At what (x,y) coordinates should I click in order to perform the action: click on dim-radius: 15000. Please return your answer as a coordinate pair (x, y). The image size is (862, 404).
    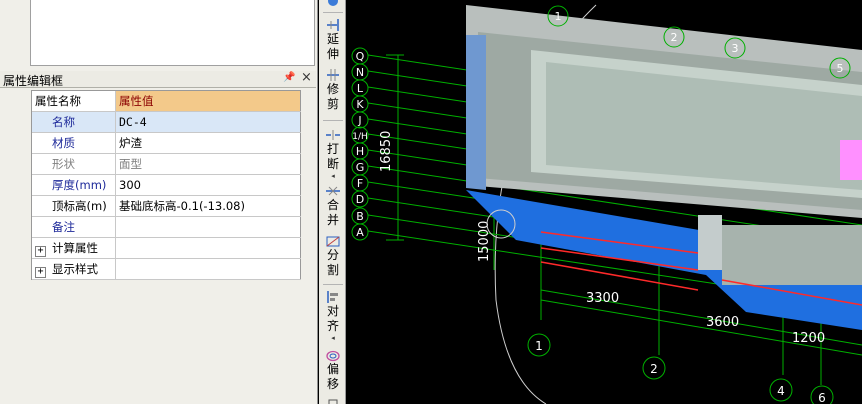
    Looking at the image, I should click on (484, 241).